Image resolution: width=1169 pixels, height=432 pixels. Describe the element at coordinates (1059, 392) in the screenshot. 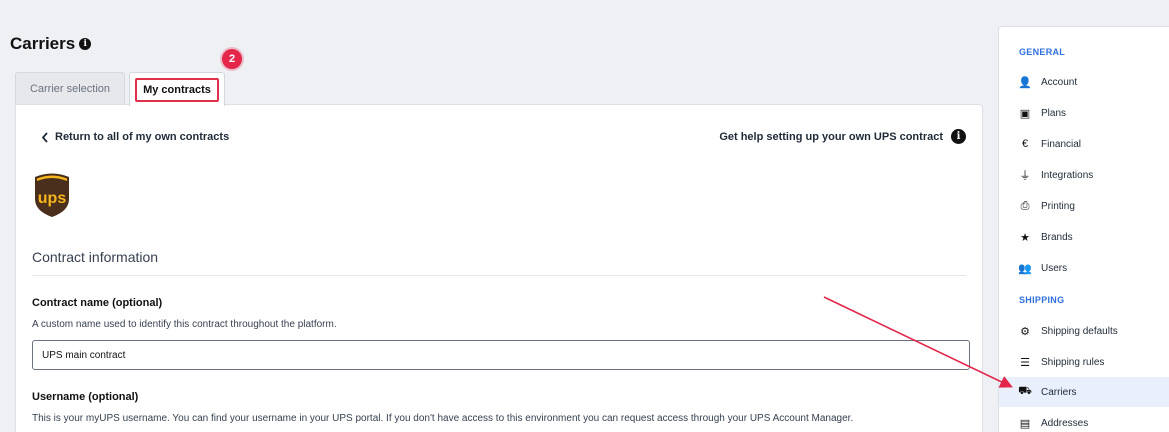

I see `sidebar-item-label: Carriers` at that location.